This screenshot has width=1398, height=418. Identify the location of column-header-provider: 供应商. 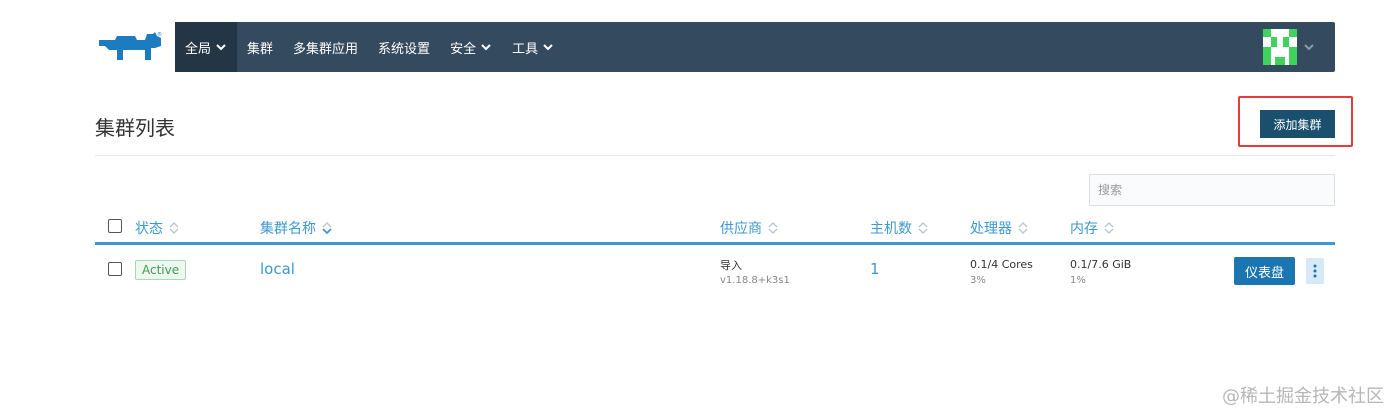
(749, 228).